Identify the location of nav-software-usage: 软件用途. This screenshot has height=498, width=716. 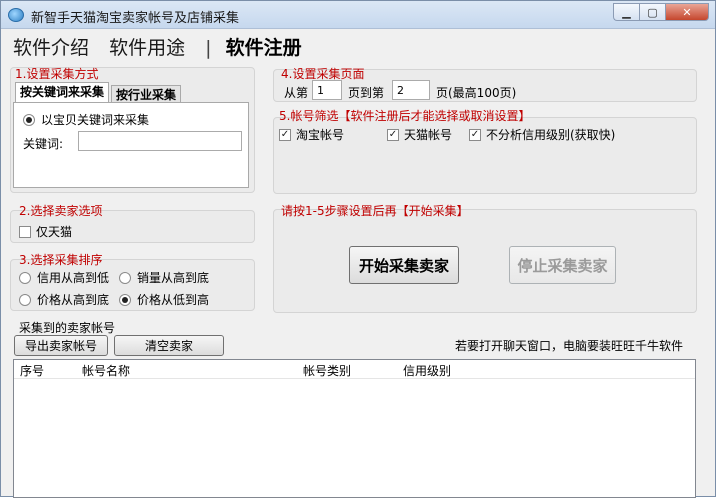
(147, 48).